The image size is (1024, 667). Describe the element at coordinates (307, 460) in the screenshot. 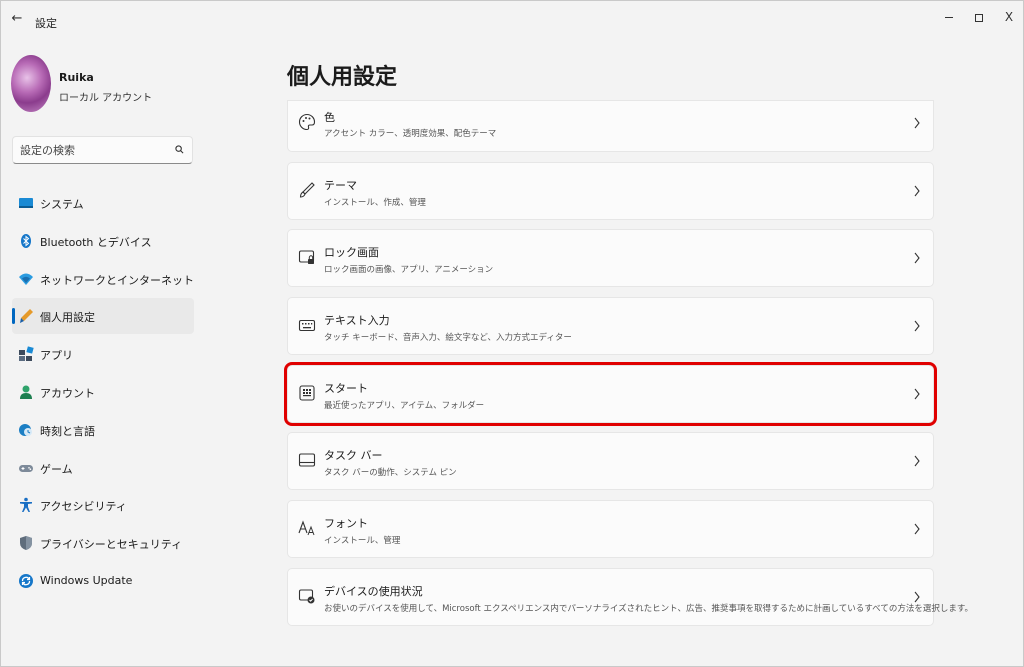

I see `taskbar-icon` at that location.